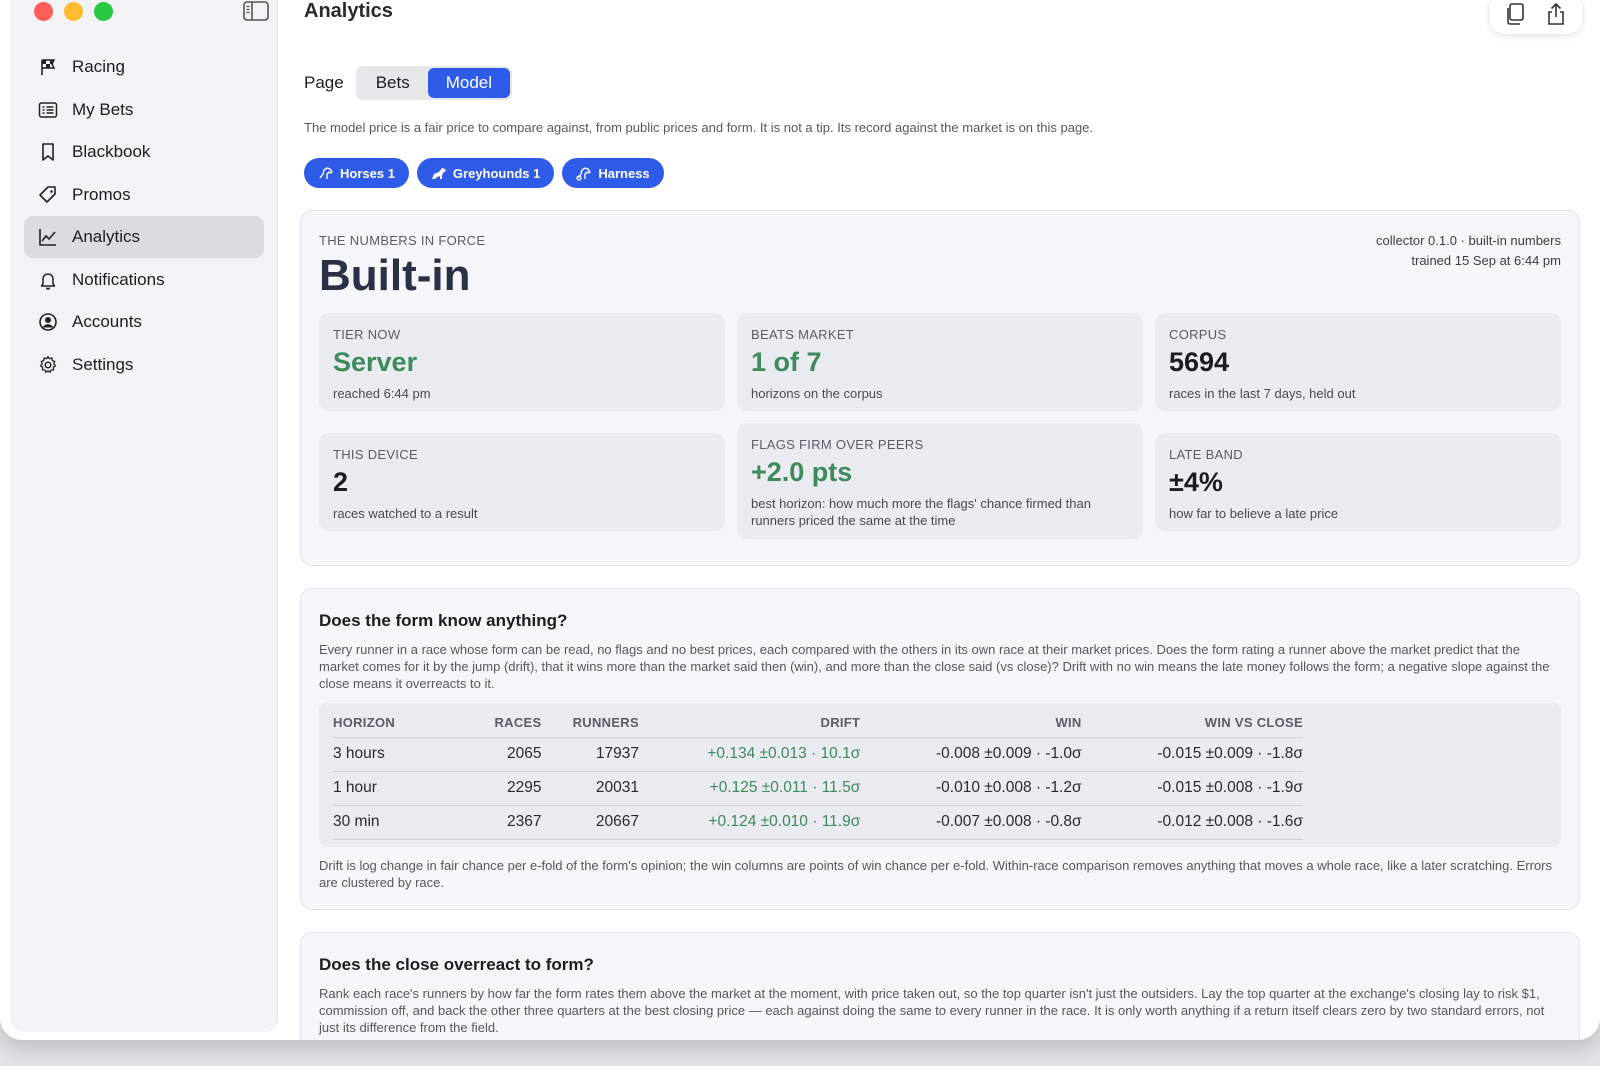 Image resolution: width=1600 pixels, height=1066 pixels. I want to click on cell-win: -0.010 ±0.008 · -1.2σ, so click(971, 788).